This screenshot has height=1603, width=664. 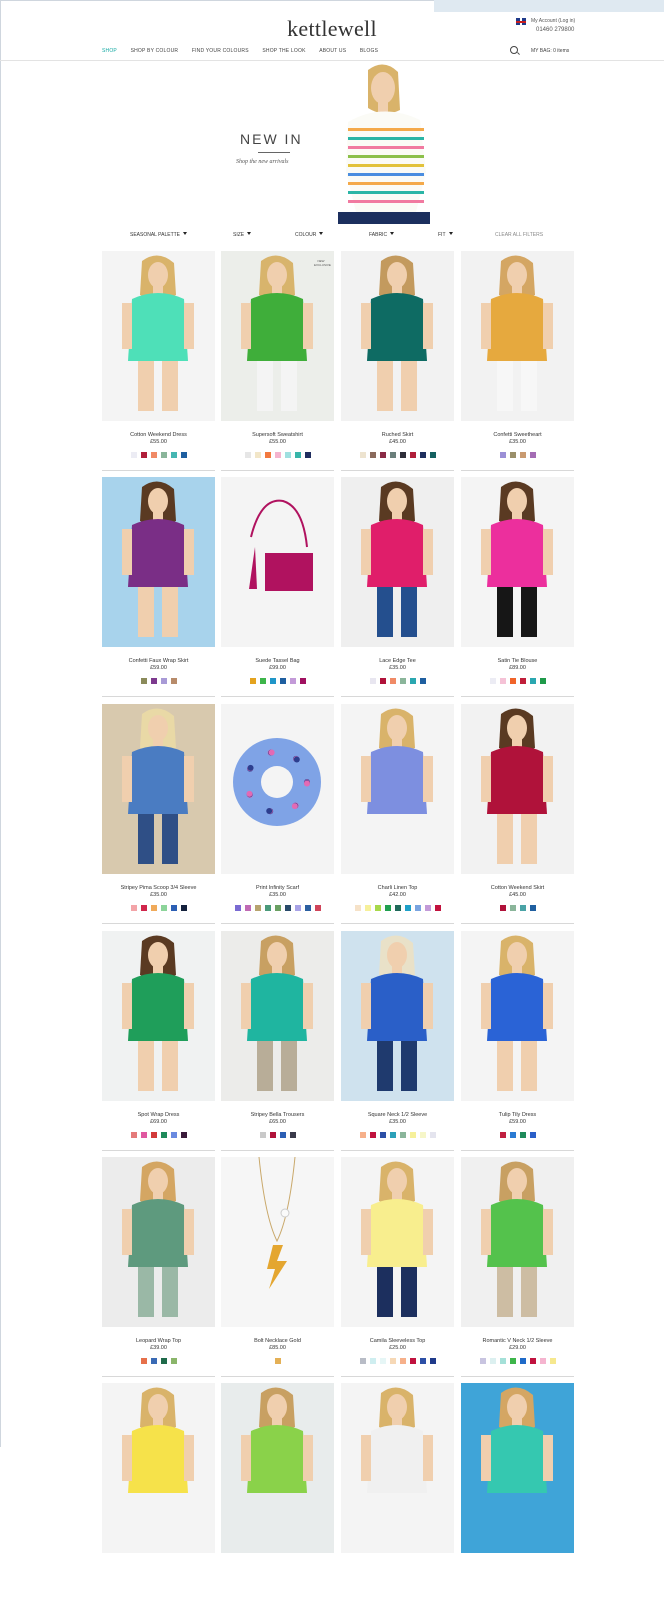 What do you see at coordinates (514, 50) in the screenshot?
I see `search-icon` at bounding box center [514, 50].